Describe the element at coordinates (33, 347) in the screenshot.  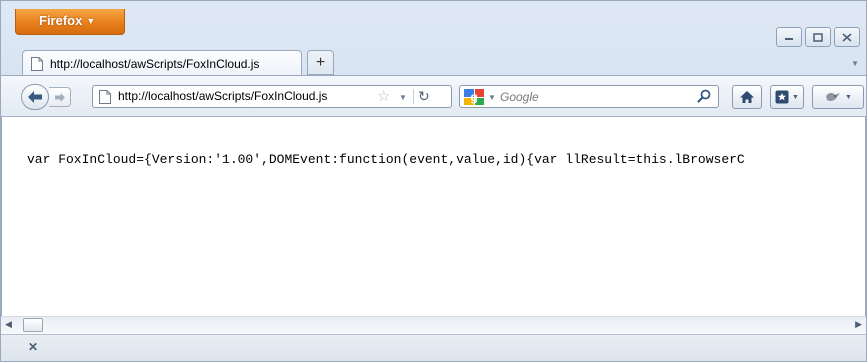
I see `close-icon: ✕` at that location.